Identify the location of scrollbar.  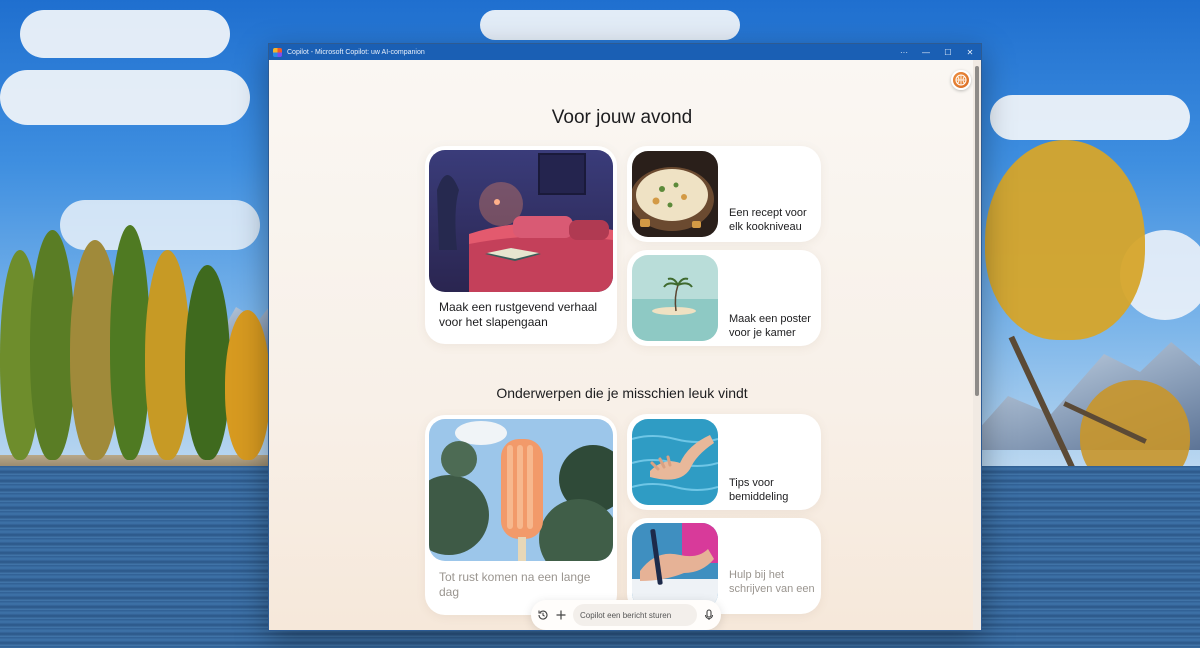
(977, 345).